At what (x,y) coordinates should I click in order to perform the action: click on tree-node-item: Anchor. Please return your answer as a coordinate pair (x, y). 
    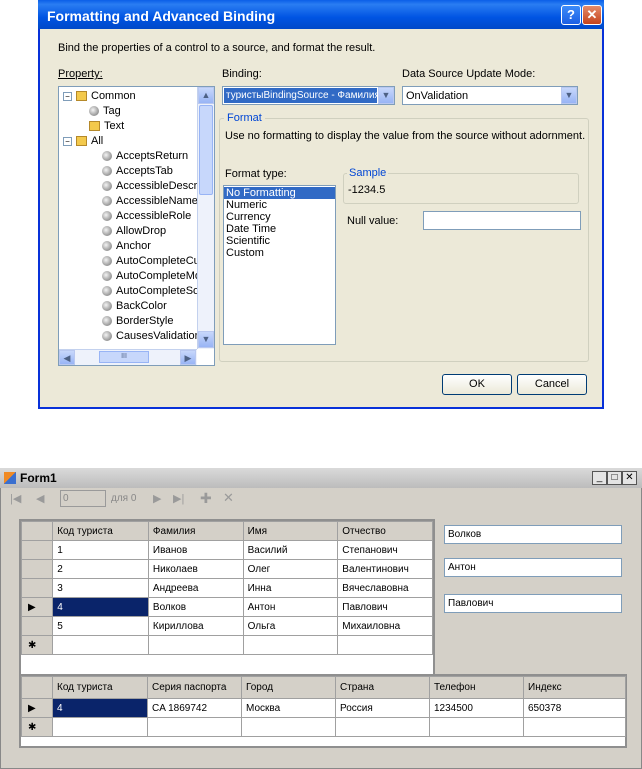
    Looking at the image, I should click on (138, 246).